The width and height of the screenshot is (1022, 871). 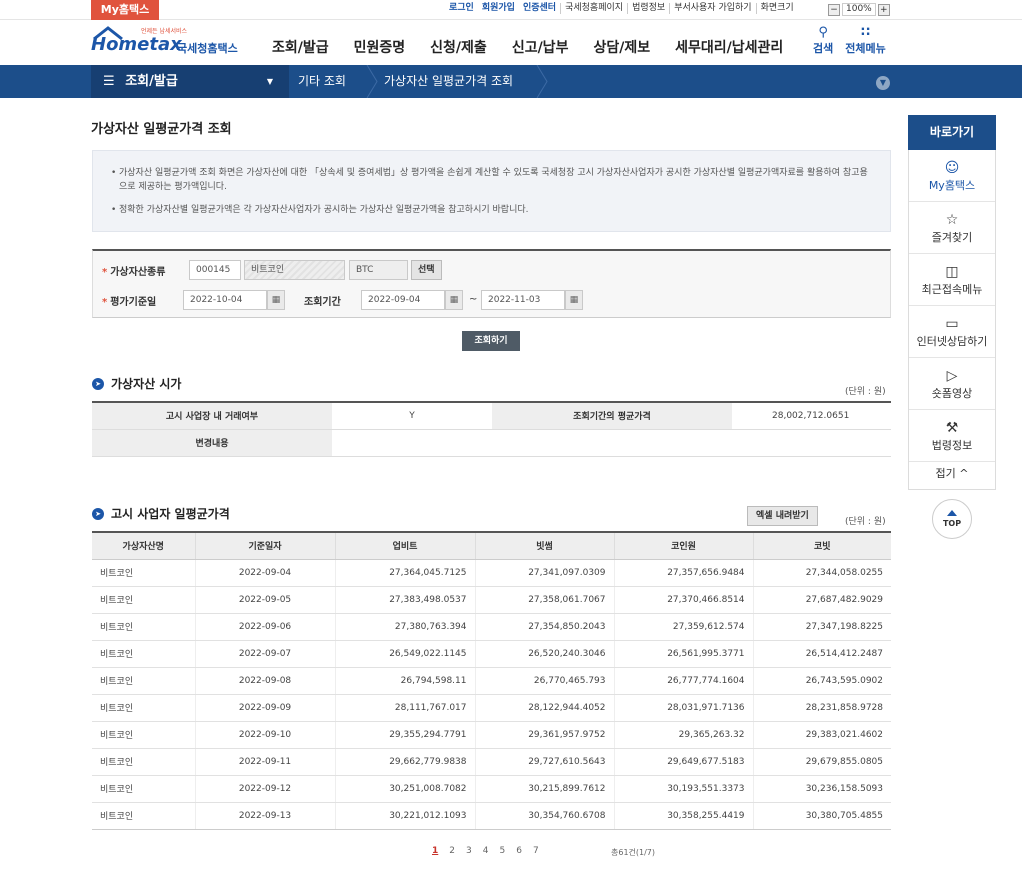 I want to click on quick-online-consult: ▭ 인터넷상담하기, so click(x=952, y=332).